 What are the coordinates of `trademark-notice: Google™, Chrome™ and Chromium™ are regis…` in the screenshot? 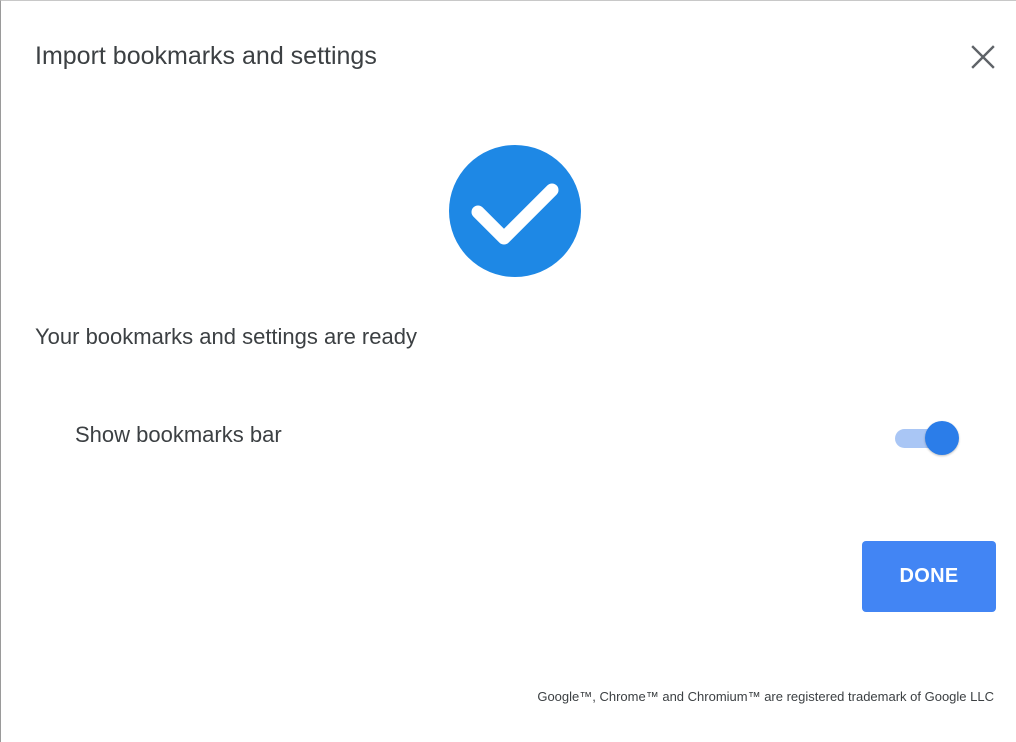 It's located at (765, 696).